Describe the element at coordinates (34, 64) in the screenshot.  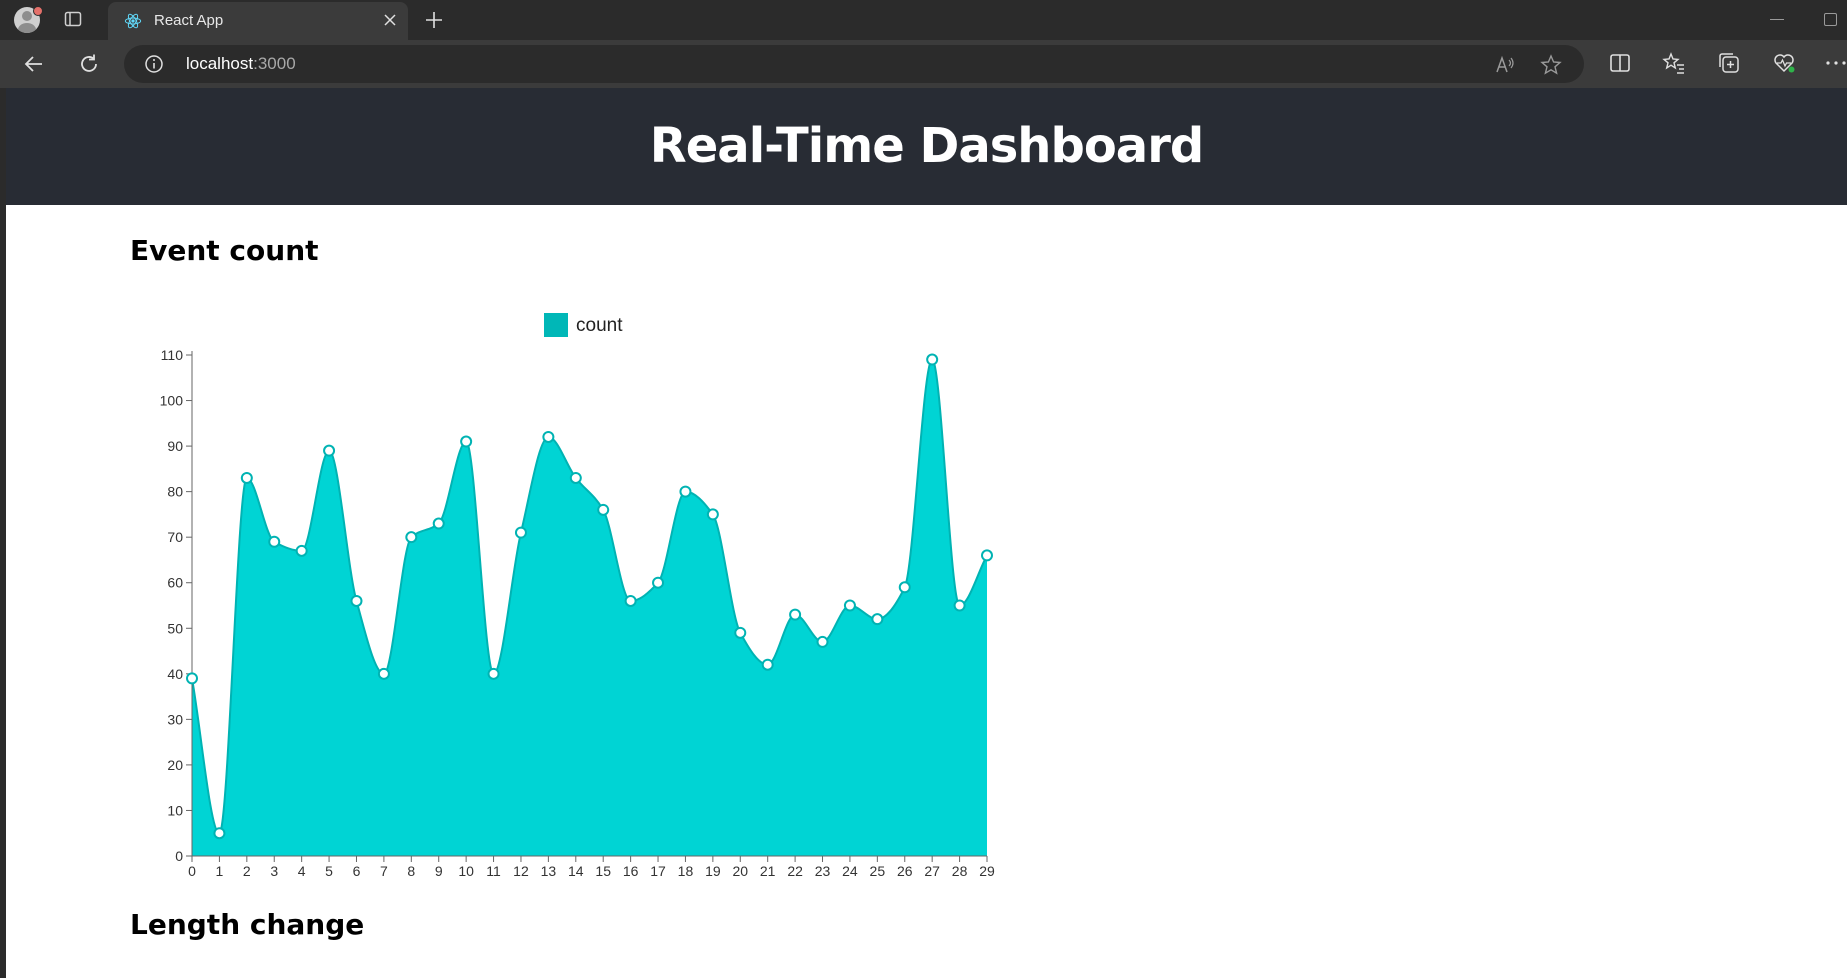
I see `back-arrow-icon` at that location.